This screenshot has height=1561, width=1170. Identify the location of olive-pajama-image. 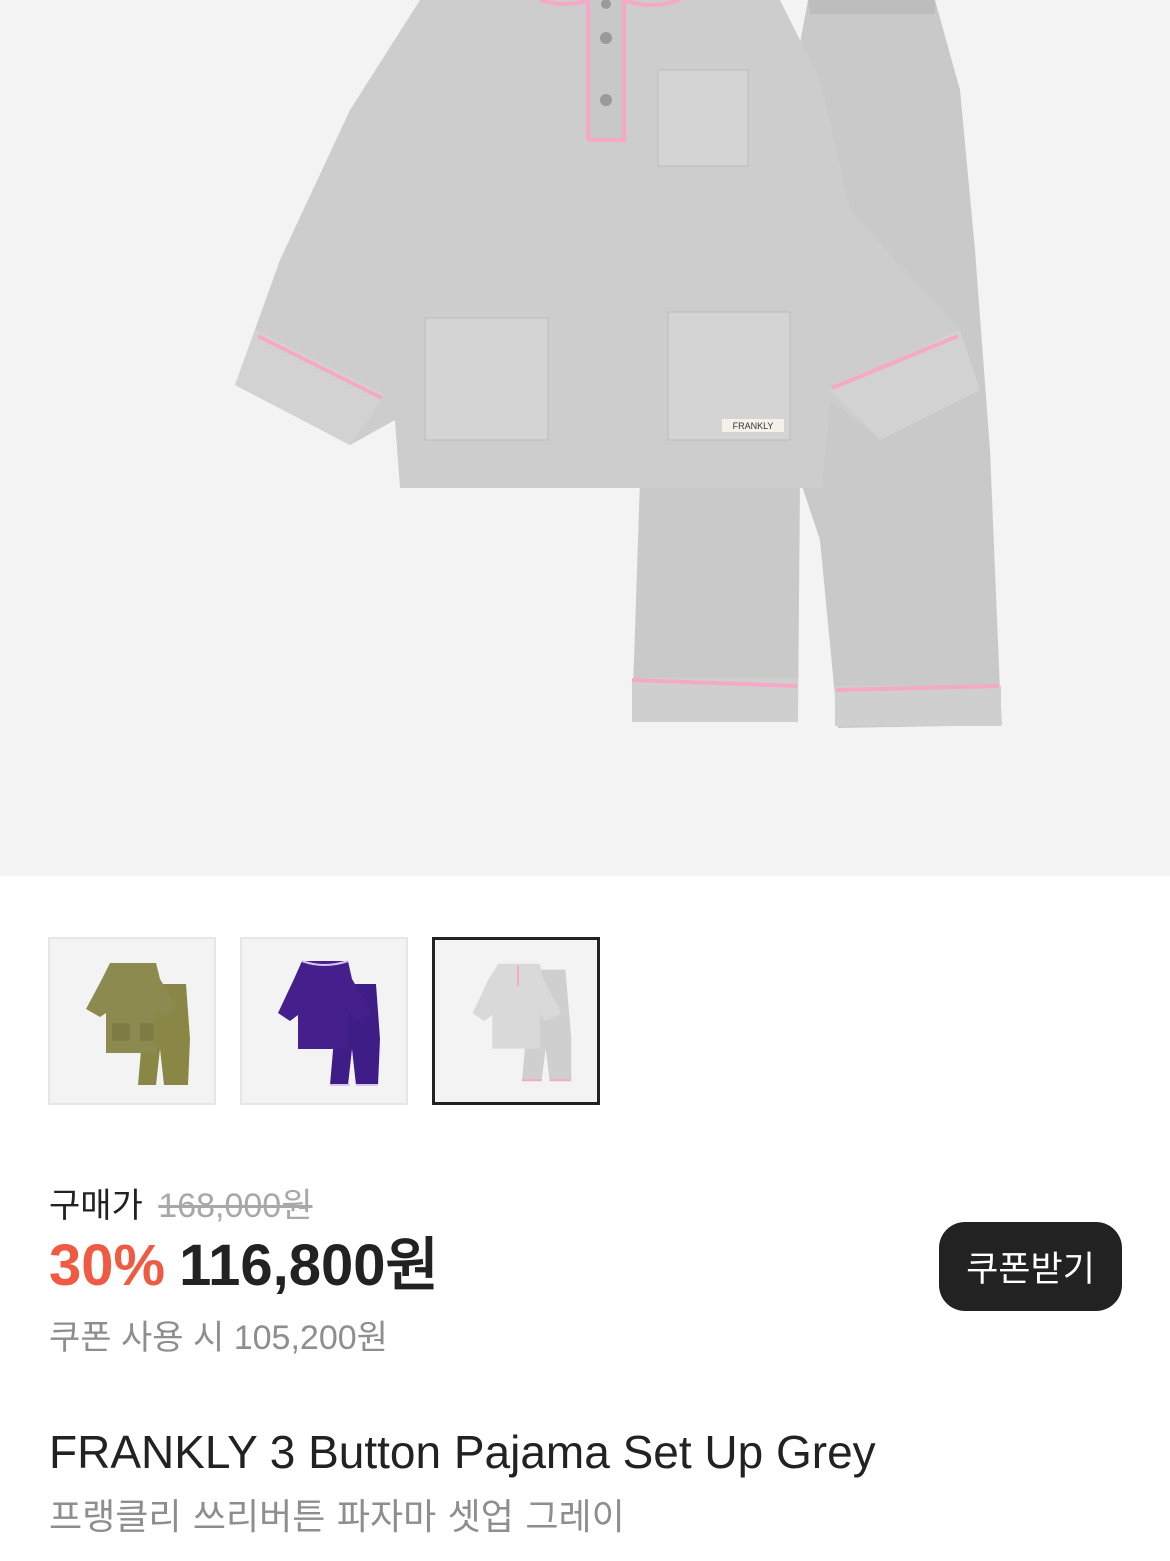
(132, 1021).